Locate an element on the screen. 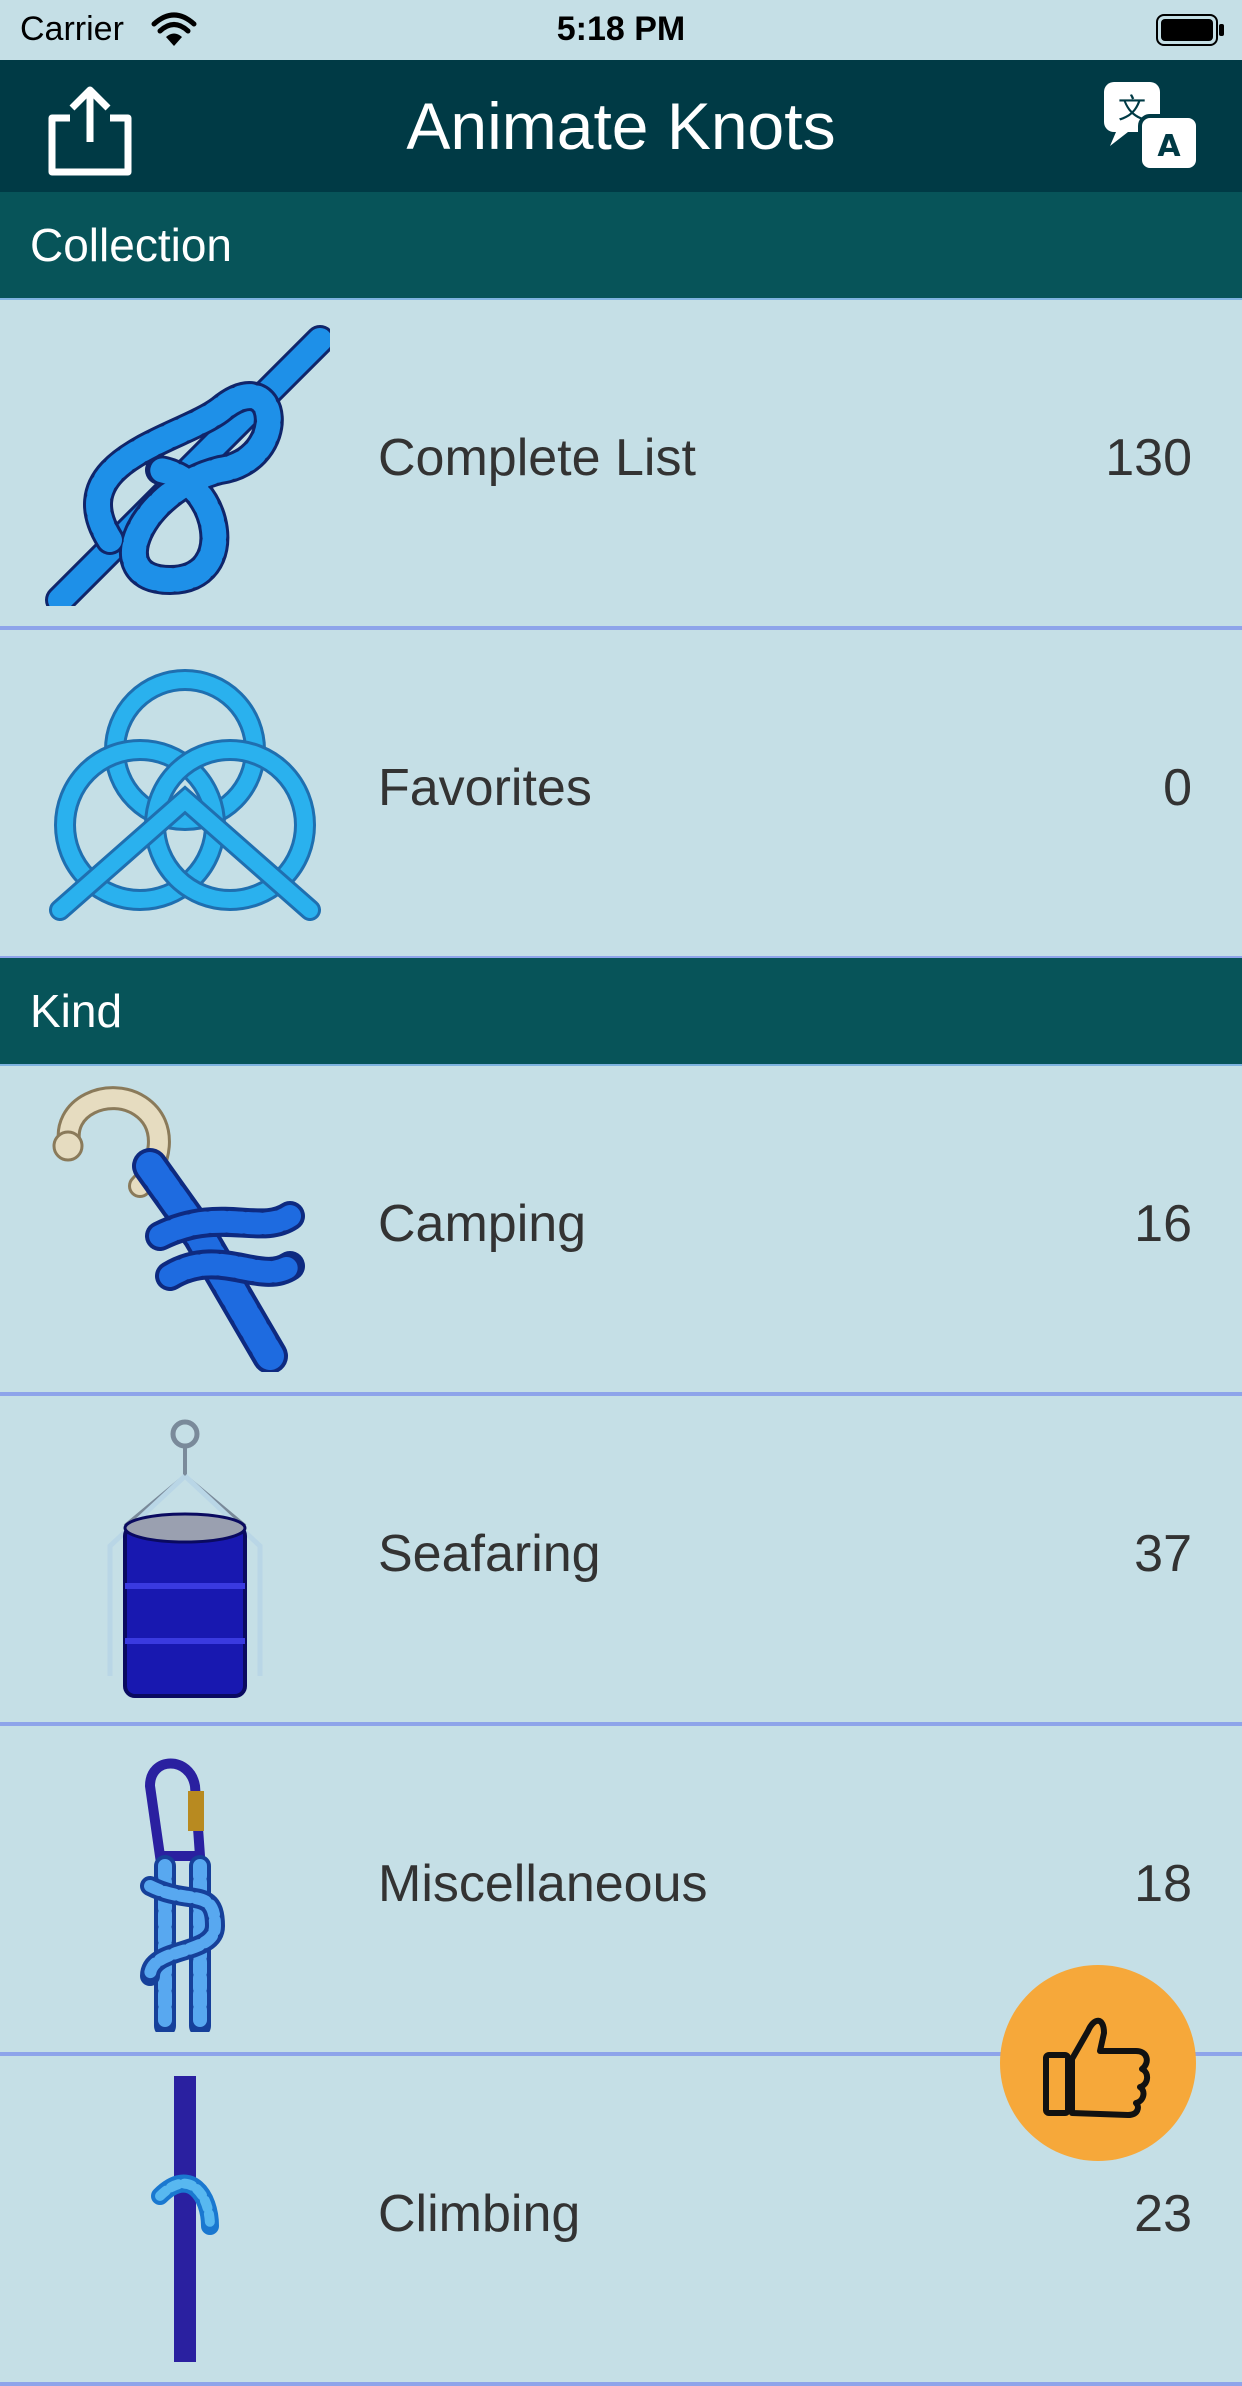  section-title: Kind is located at coordinates (76, 1011).